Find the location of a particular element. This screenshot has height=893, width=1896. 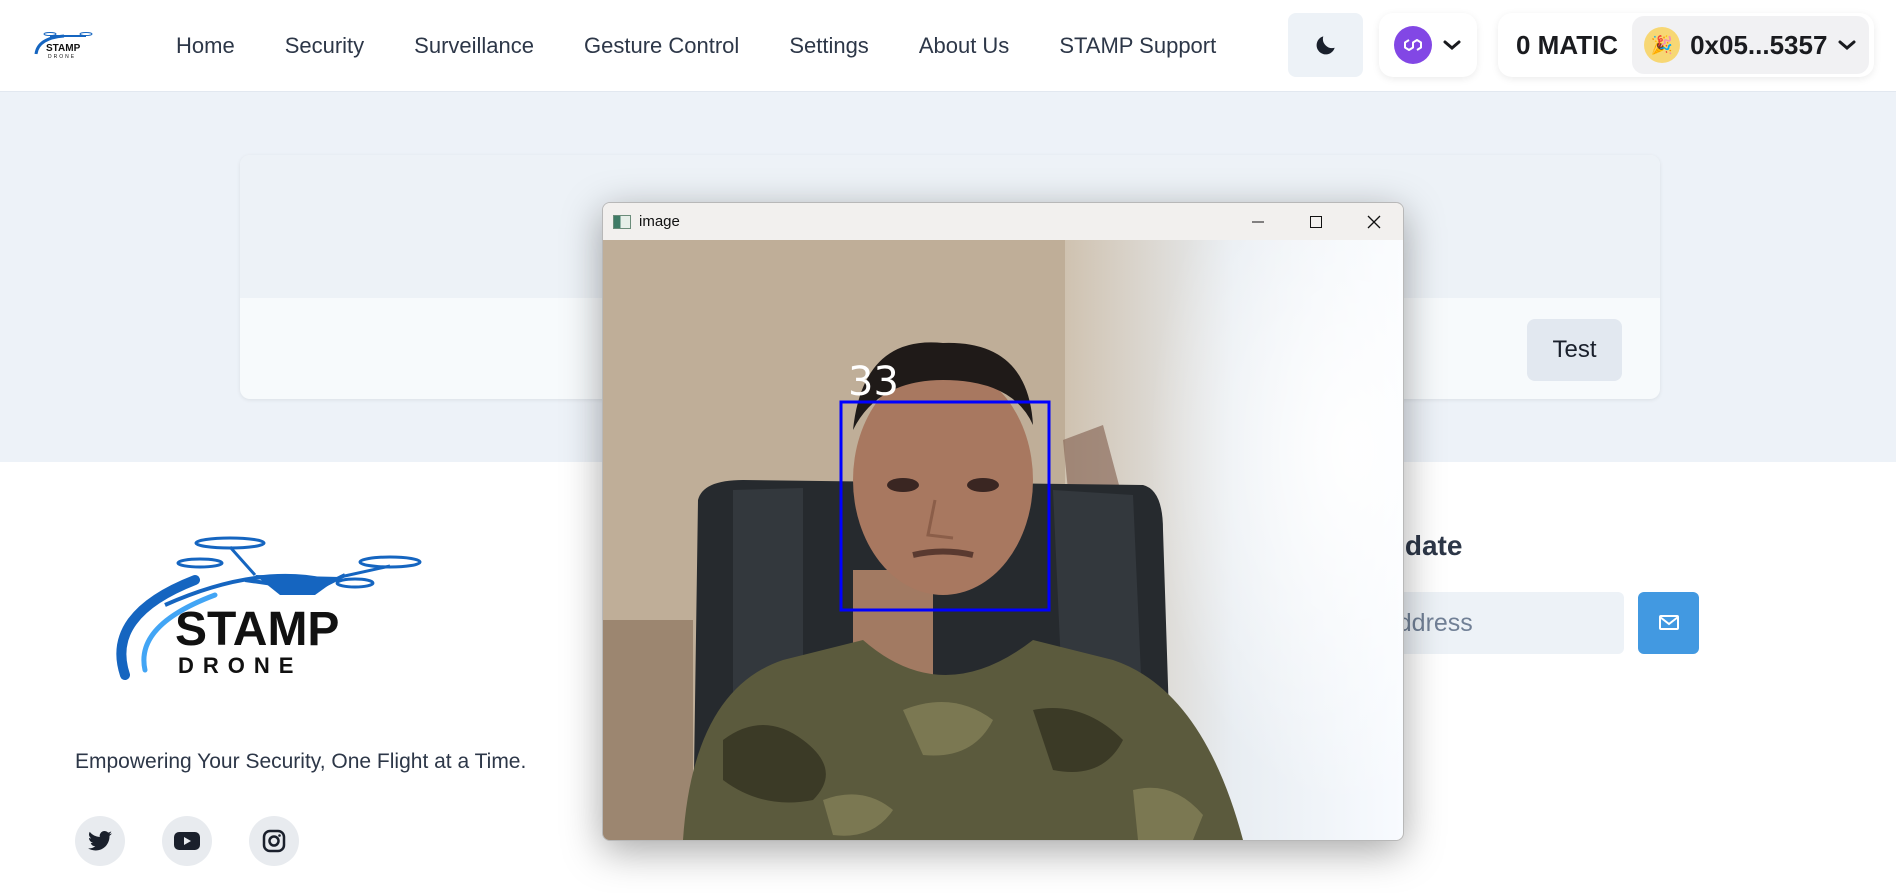

logo-title: STAMP is located at coordinates (257, 629).